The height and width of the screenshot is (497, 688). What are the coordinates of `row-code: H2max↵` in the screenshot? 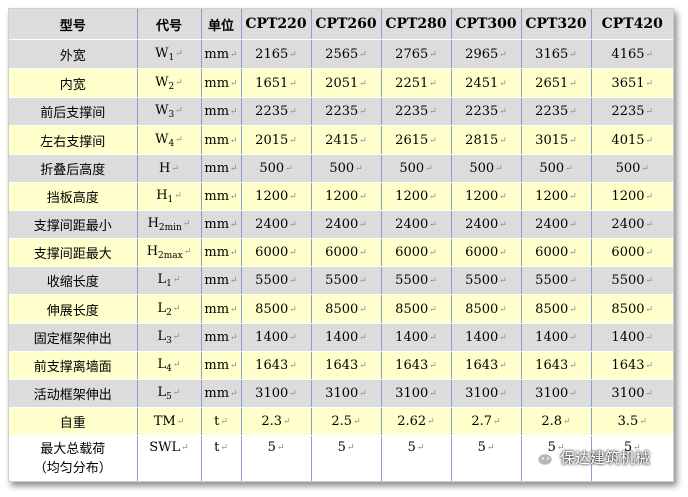 It's located at (169, 252).